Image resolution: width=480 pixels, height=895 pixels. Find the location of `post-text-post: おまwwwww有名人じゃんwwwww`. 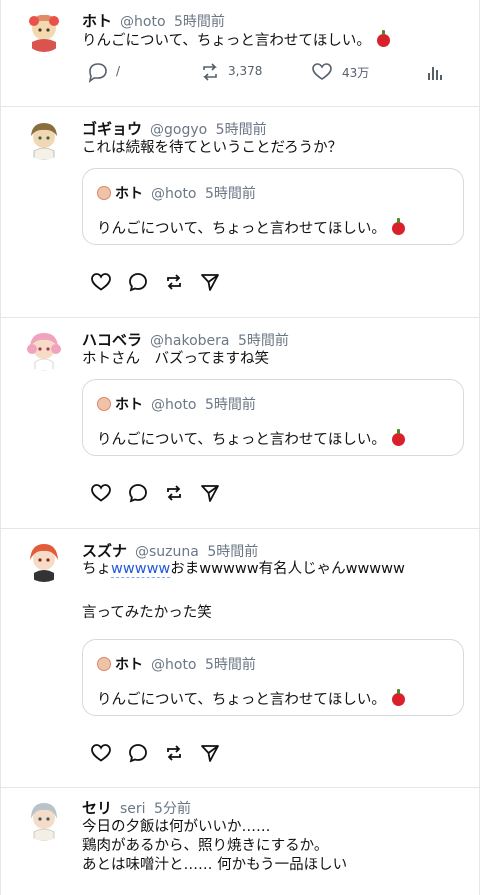

post-text-post: おまwwwww有名人じゃんwwwww is located at coordinates (287, 569).